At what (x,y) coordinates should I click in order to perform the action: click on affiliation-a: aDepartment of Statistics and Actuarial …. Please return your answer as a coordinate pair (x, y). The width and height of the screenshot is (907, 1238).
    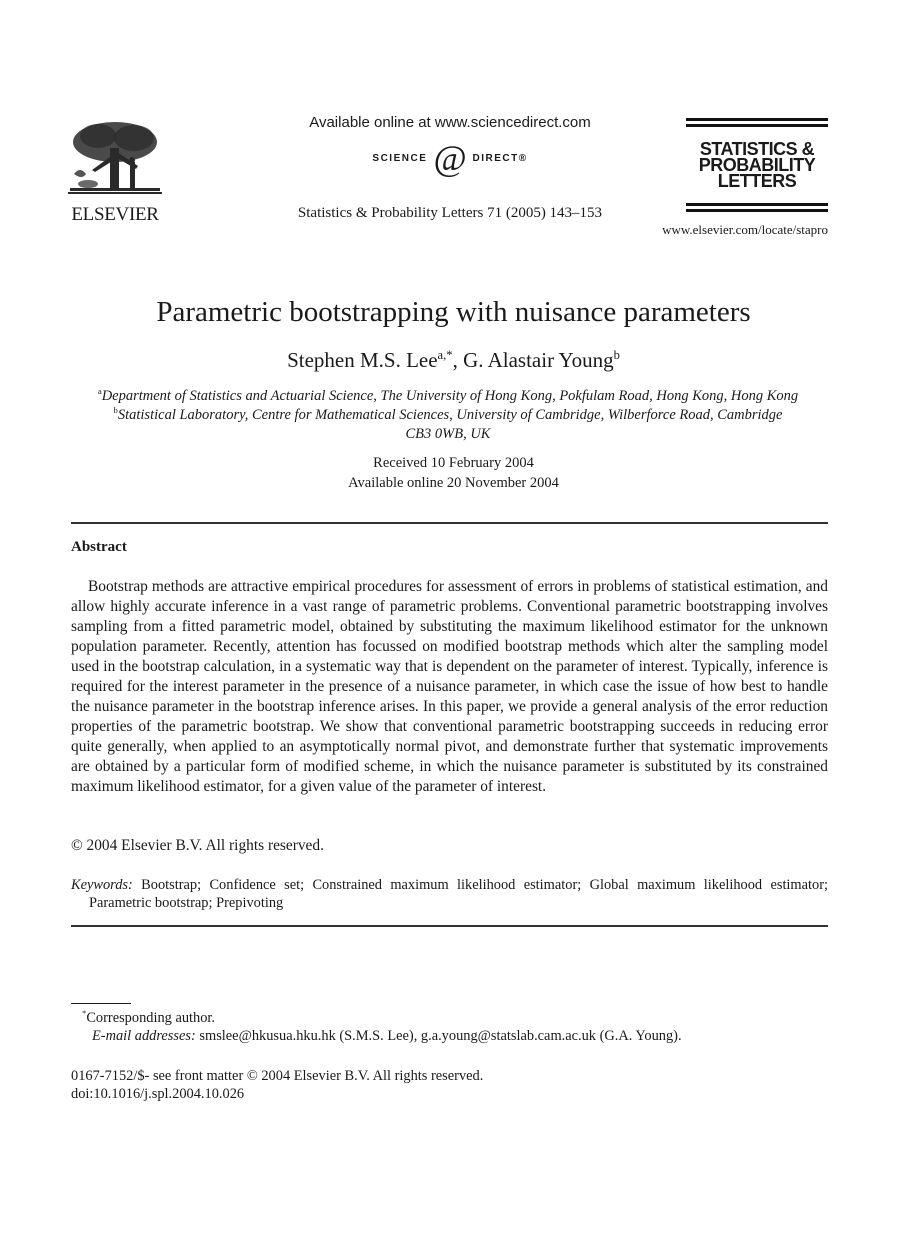
    Looking at the image, I should click on (448, 396).